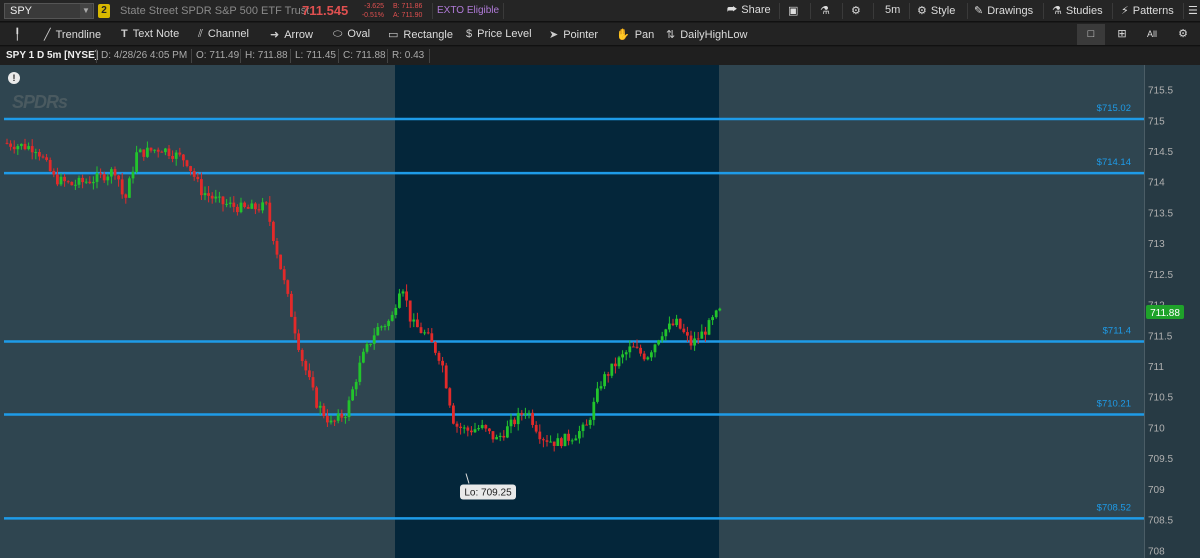 The height and width of the screenshot is (558, 1200). Describe the element at coordinates (623, 35) in the screenshot. I see `hand-icon: ✋` at that location.